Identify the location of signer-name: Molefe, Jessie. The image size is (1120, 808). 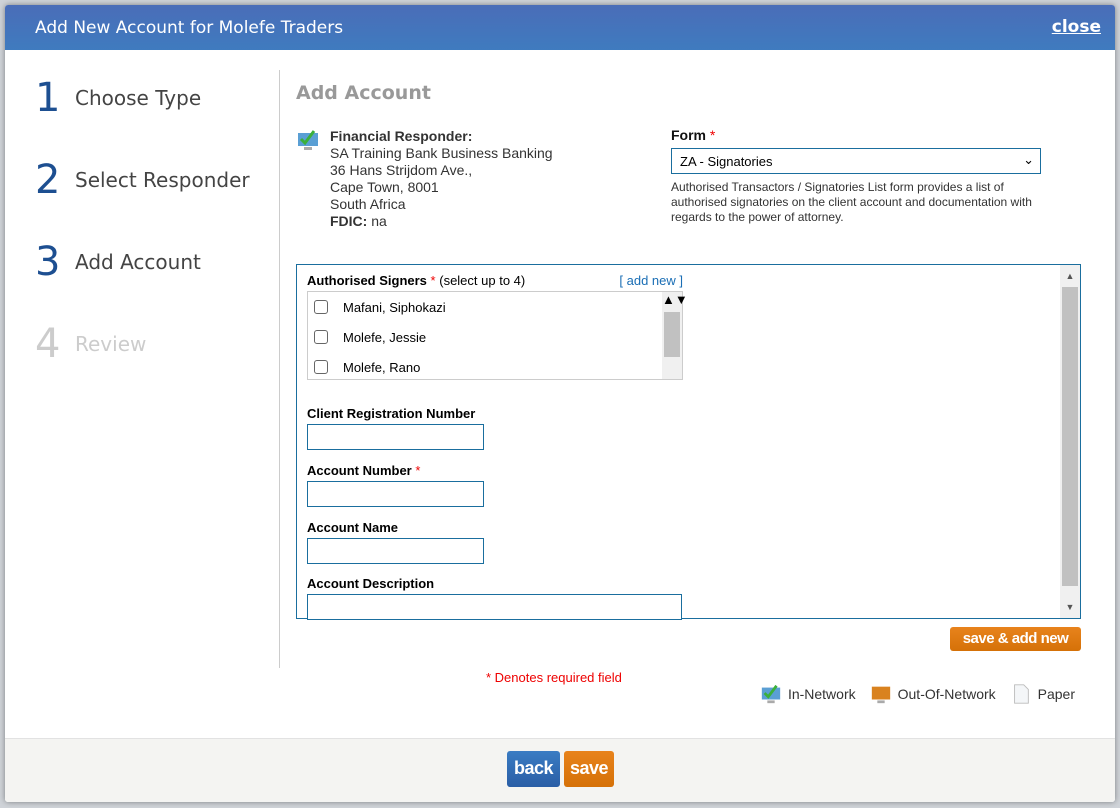
(385, 337).